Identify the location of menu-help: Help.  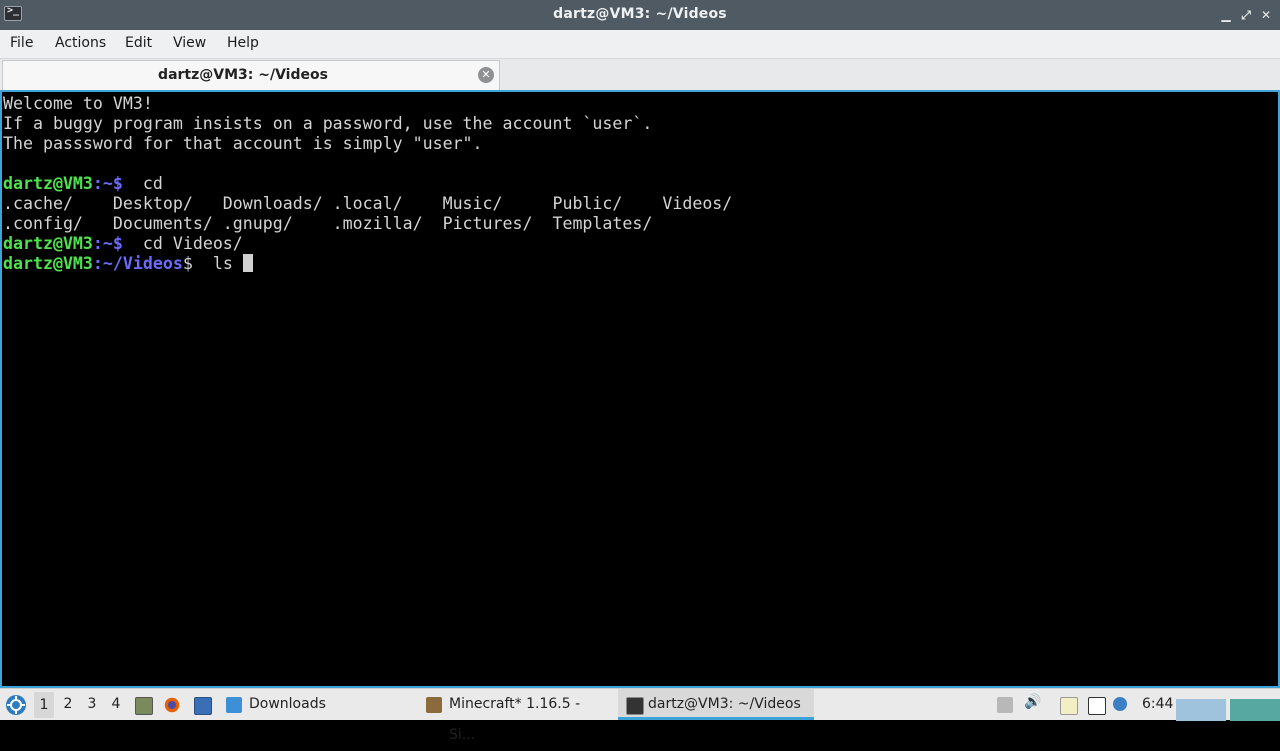
(243, 43).